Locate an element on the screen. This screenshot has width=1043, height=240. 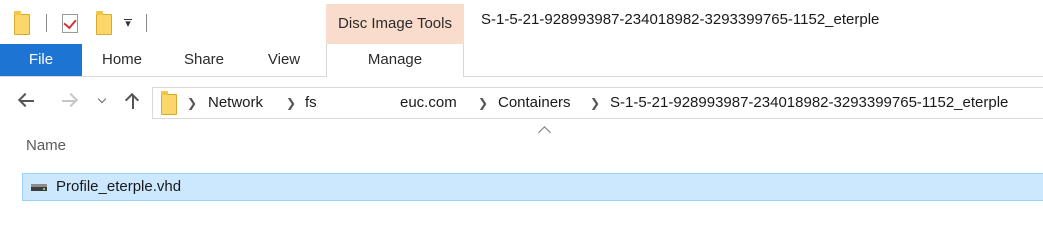
recent-locations-button is located at coordinates (103, 101).